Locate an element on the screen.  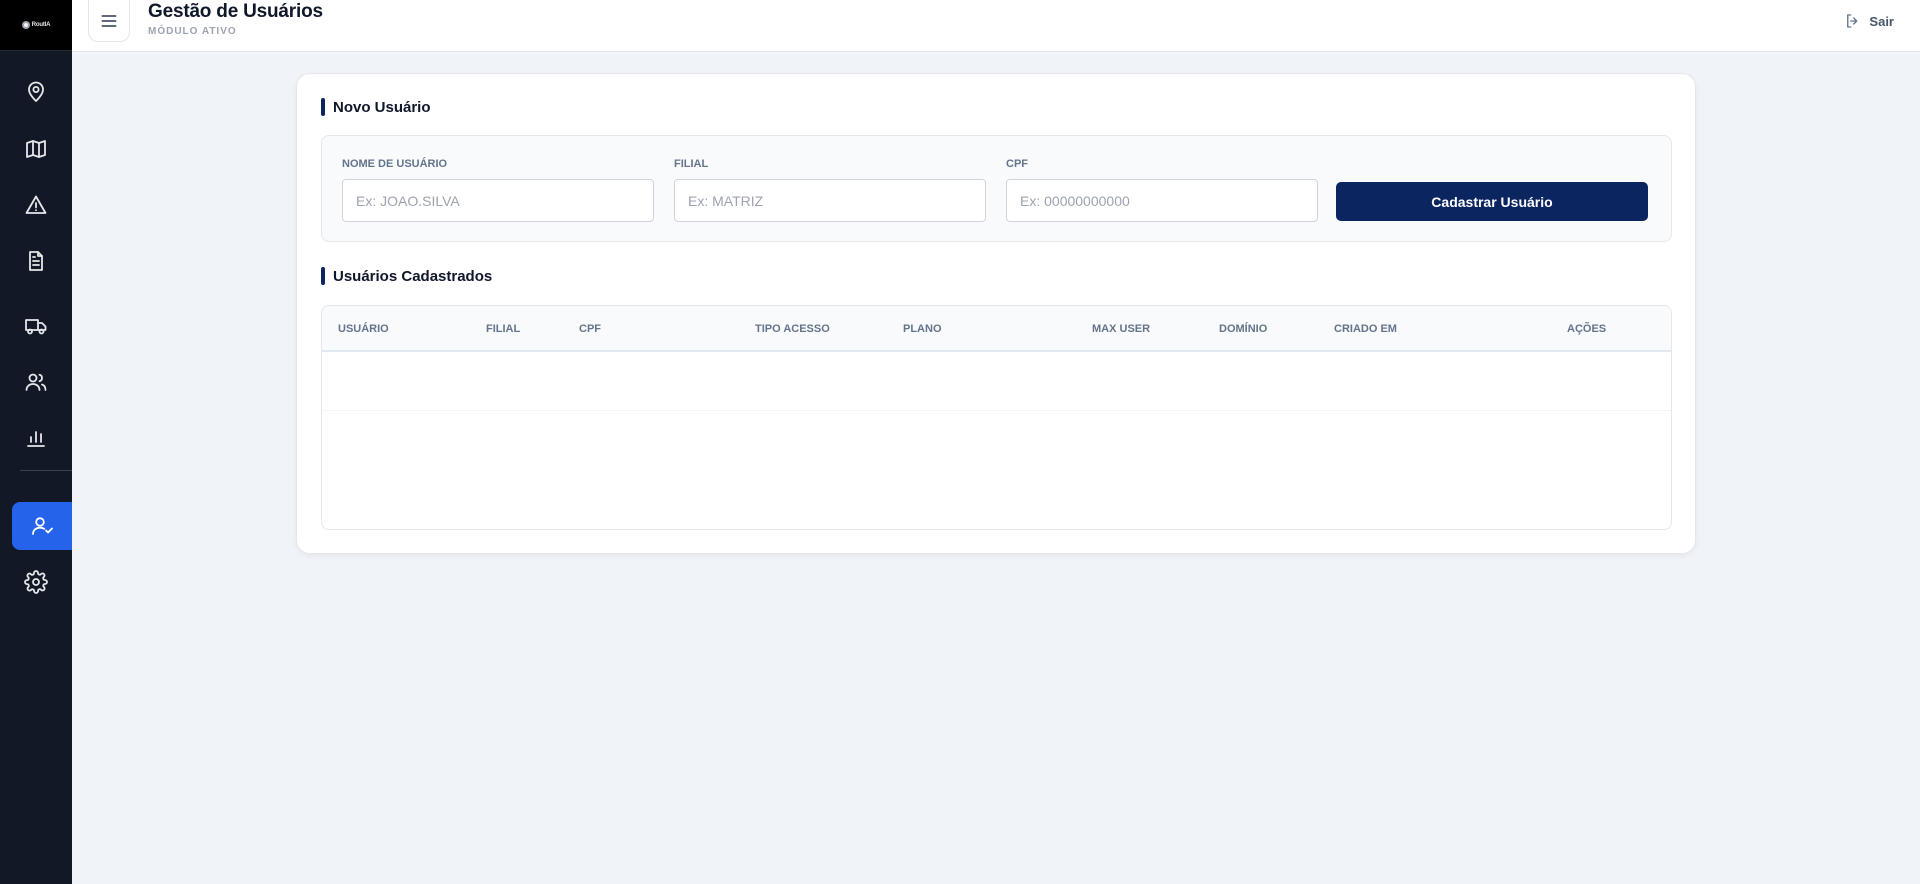
truck-icon is located at coordinates (36, 327).